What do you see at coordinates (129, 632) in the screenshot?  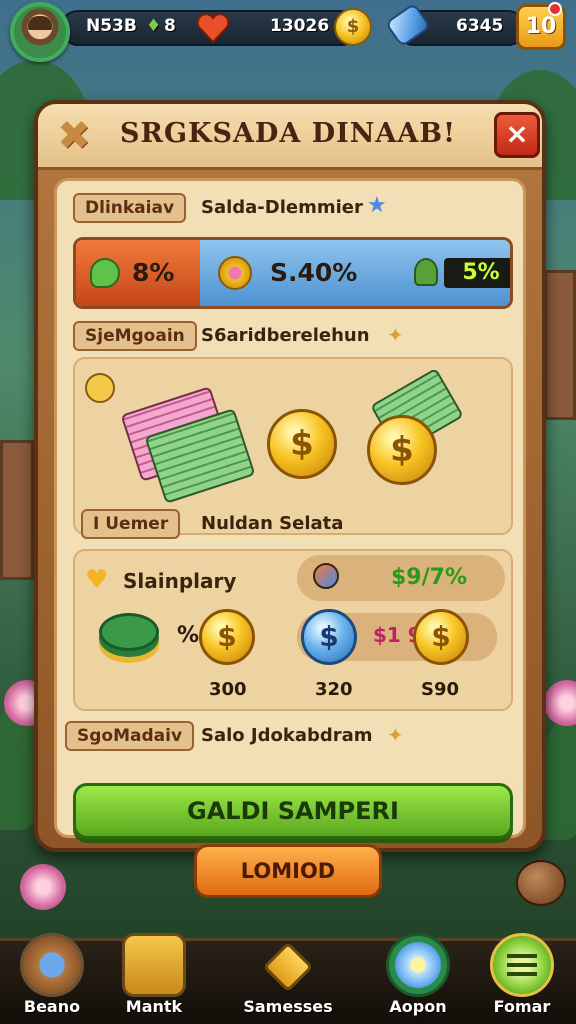 I see `chip-stack-icon` at bounding box center [129, 632].